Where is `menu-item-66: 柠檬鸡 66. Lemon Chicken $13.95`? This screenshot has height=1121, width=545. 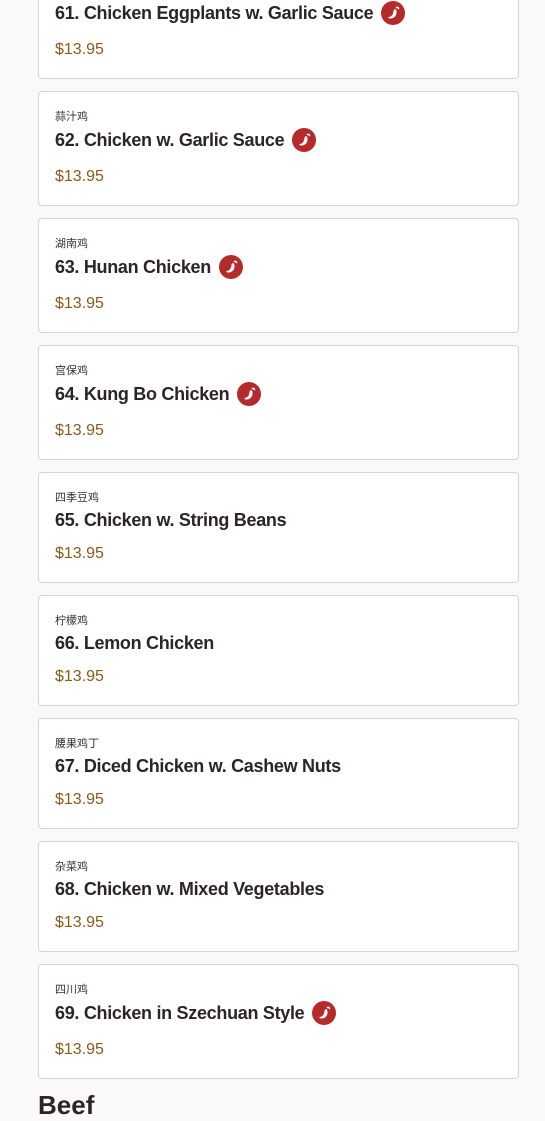
menu-item-66: 柠檬鸡 66. Lemon Chicken $13.95 is located at coordinates (278, 650).